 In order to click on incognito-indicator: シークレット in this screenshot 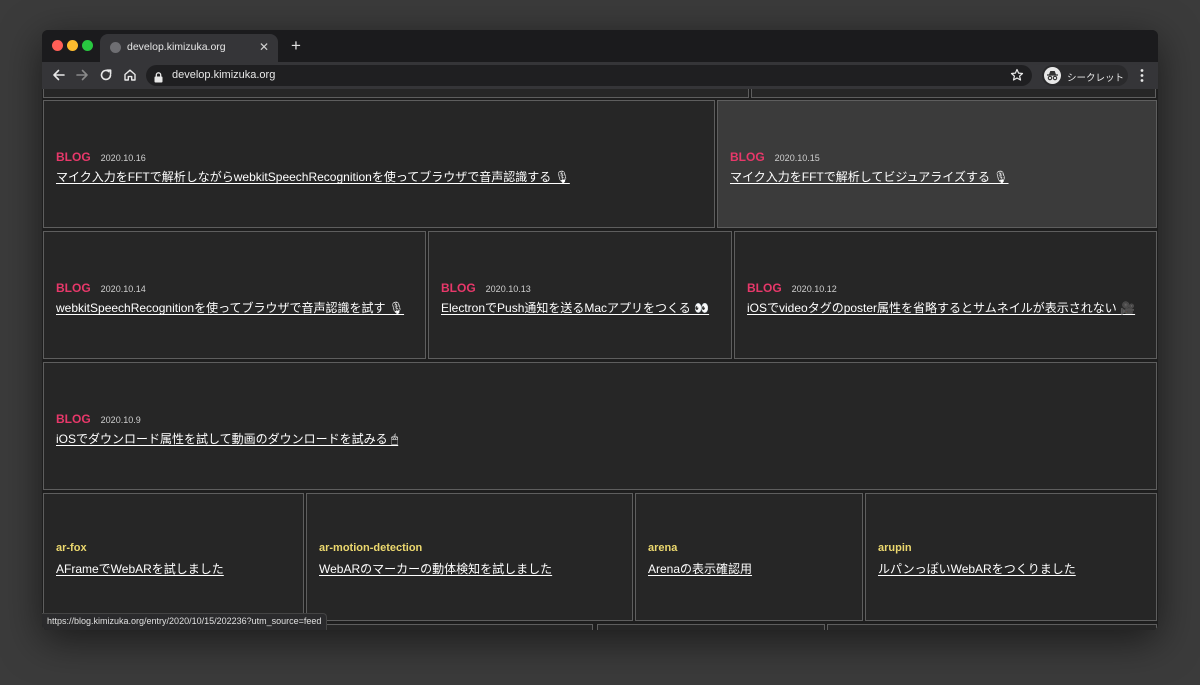, I will do `click(1085, 75)`.